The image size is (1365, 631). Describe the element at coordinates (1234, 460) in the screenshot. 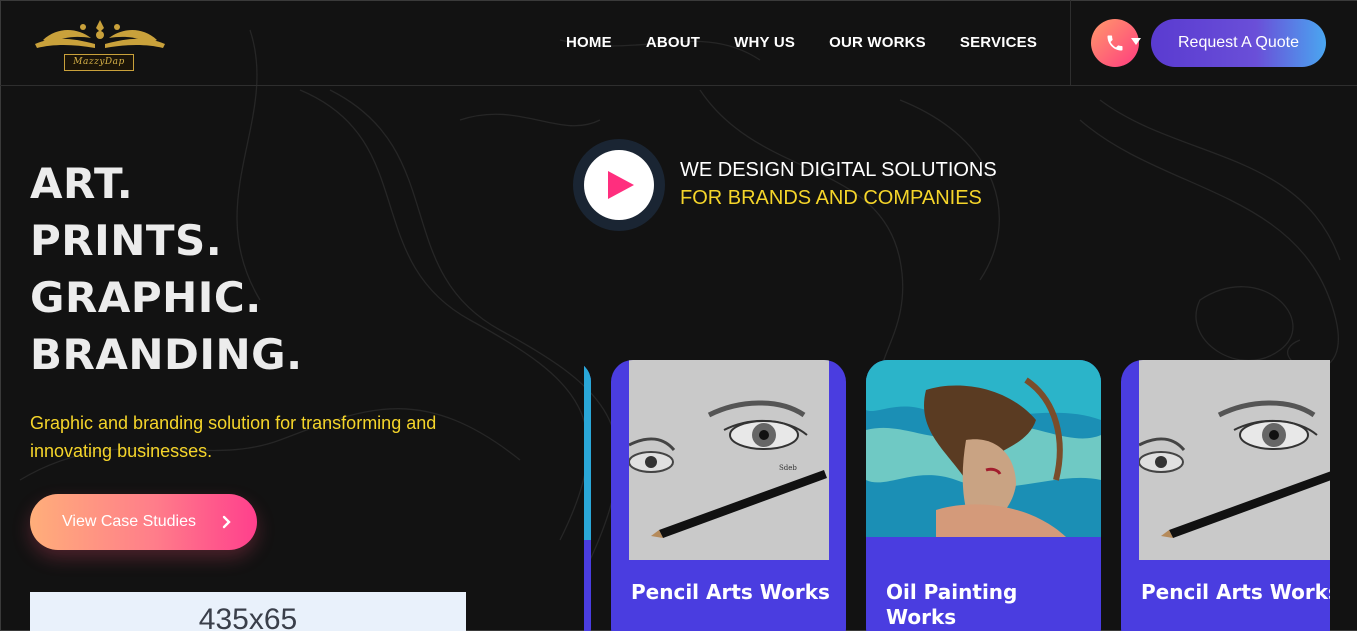

I see `pencil-drawing-image` at that location.